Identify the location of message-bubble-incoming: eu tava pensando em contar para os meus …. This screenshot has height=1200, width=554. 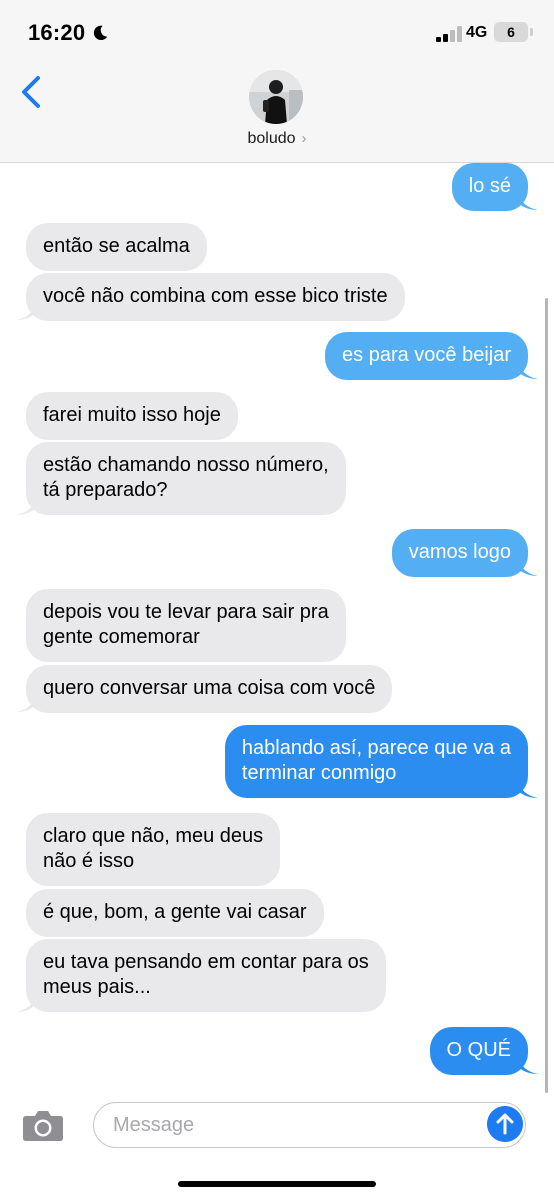
(206, 975).